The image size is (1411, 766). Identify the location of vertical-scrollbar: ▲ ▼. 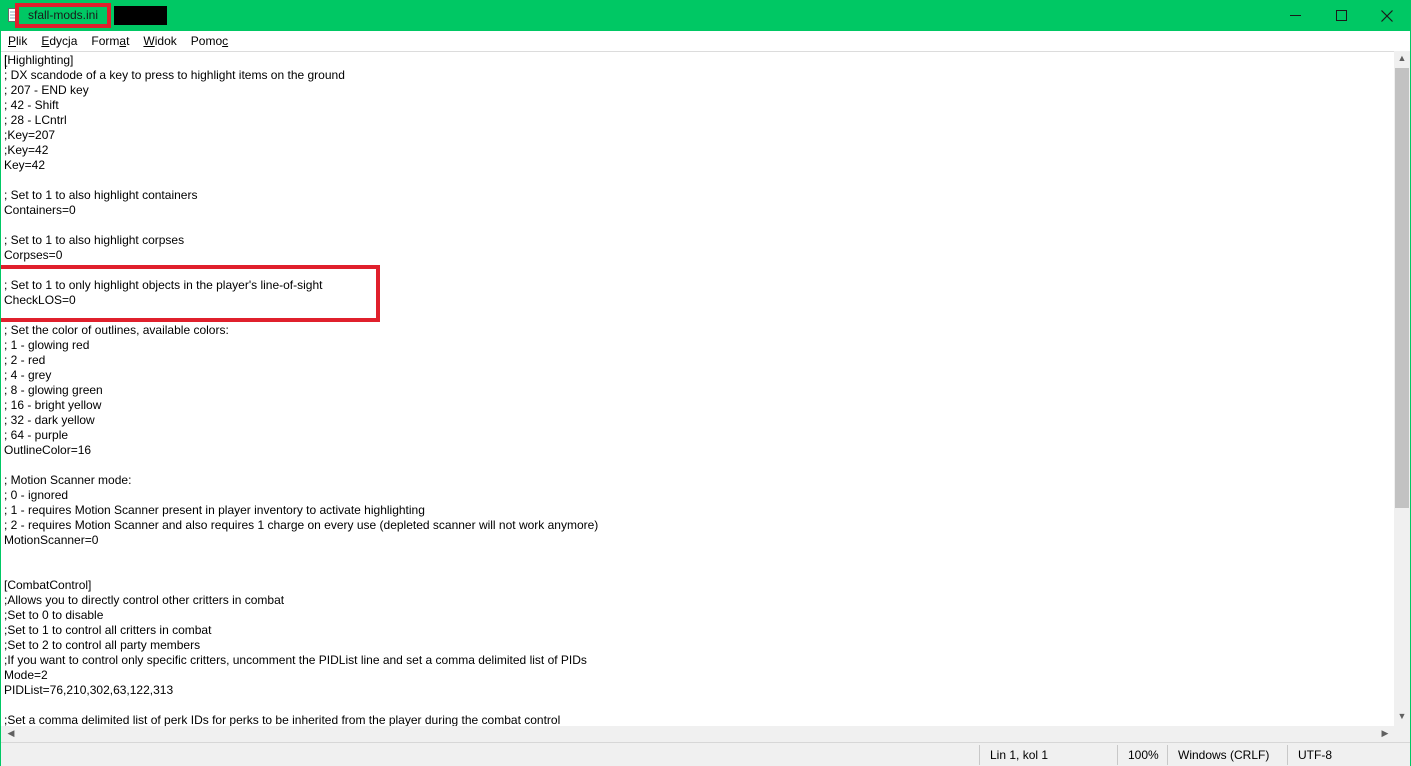
(1402, 388).